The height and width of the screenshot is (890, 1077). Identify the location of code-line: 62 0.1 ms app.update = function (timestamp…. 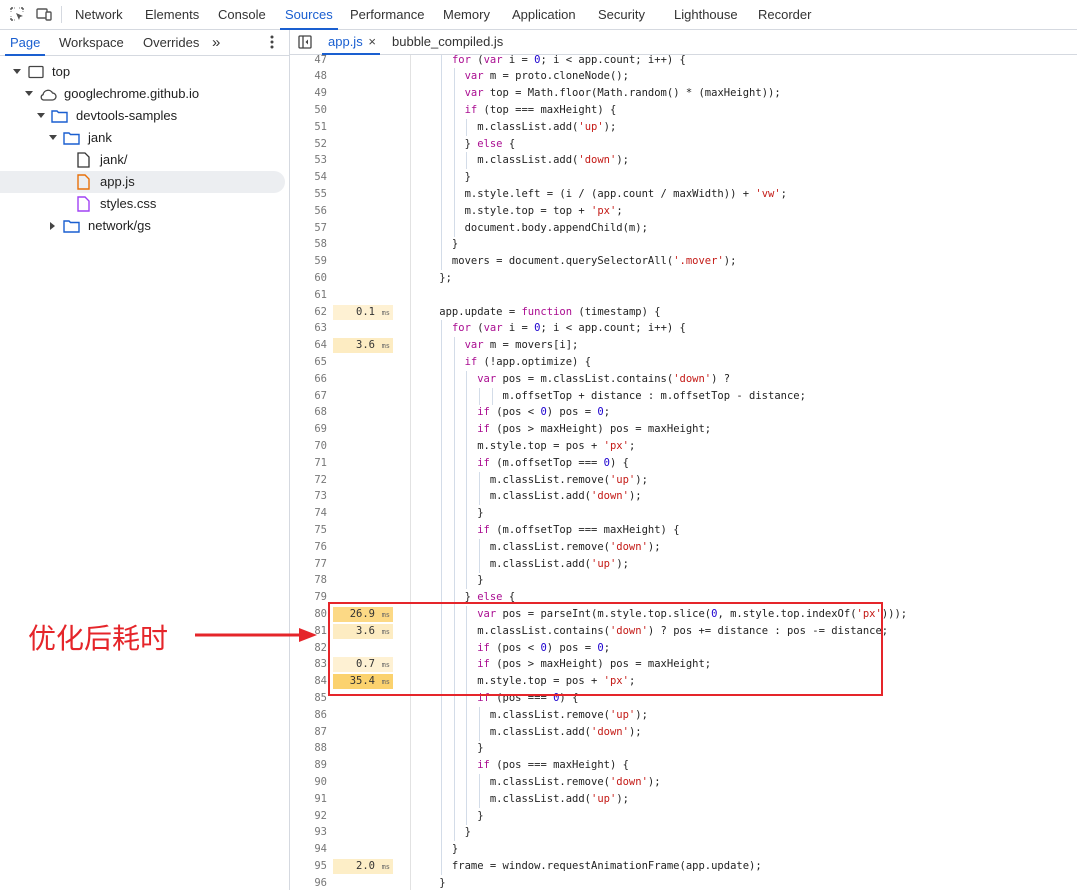
(683, 312).